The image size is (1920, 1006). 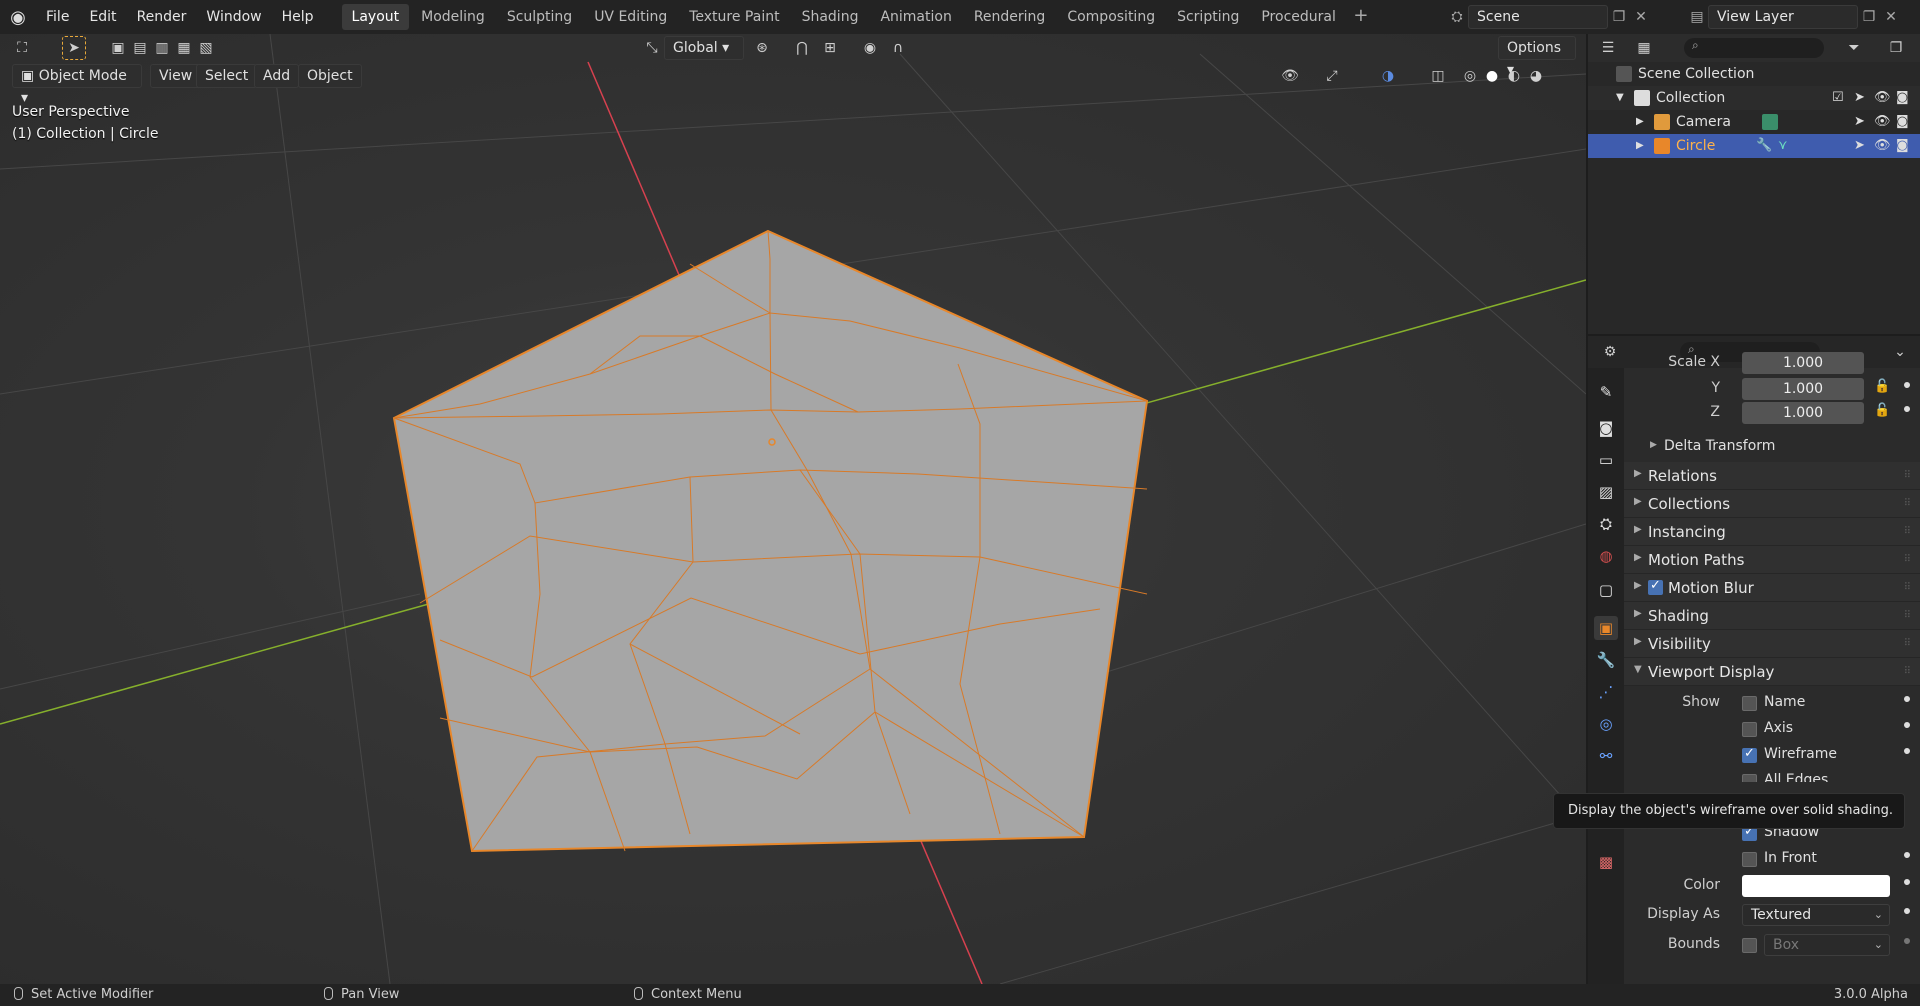 What do you see at coordinates (1438, 76) in the screenshot?
I see `xray-icon: ◫` at bounding box center [1438, 76].